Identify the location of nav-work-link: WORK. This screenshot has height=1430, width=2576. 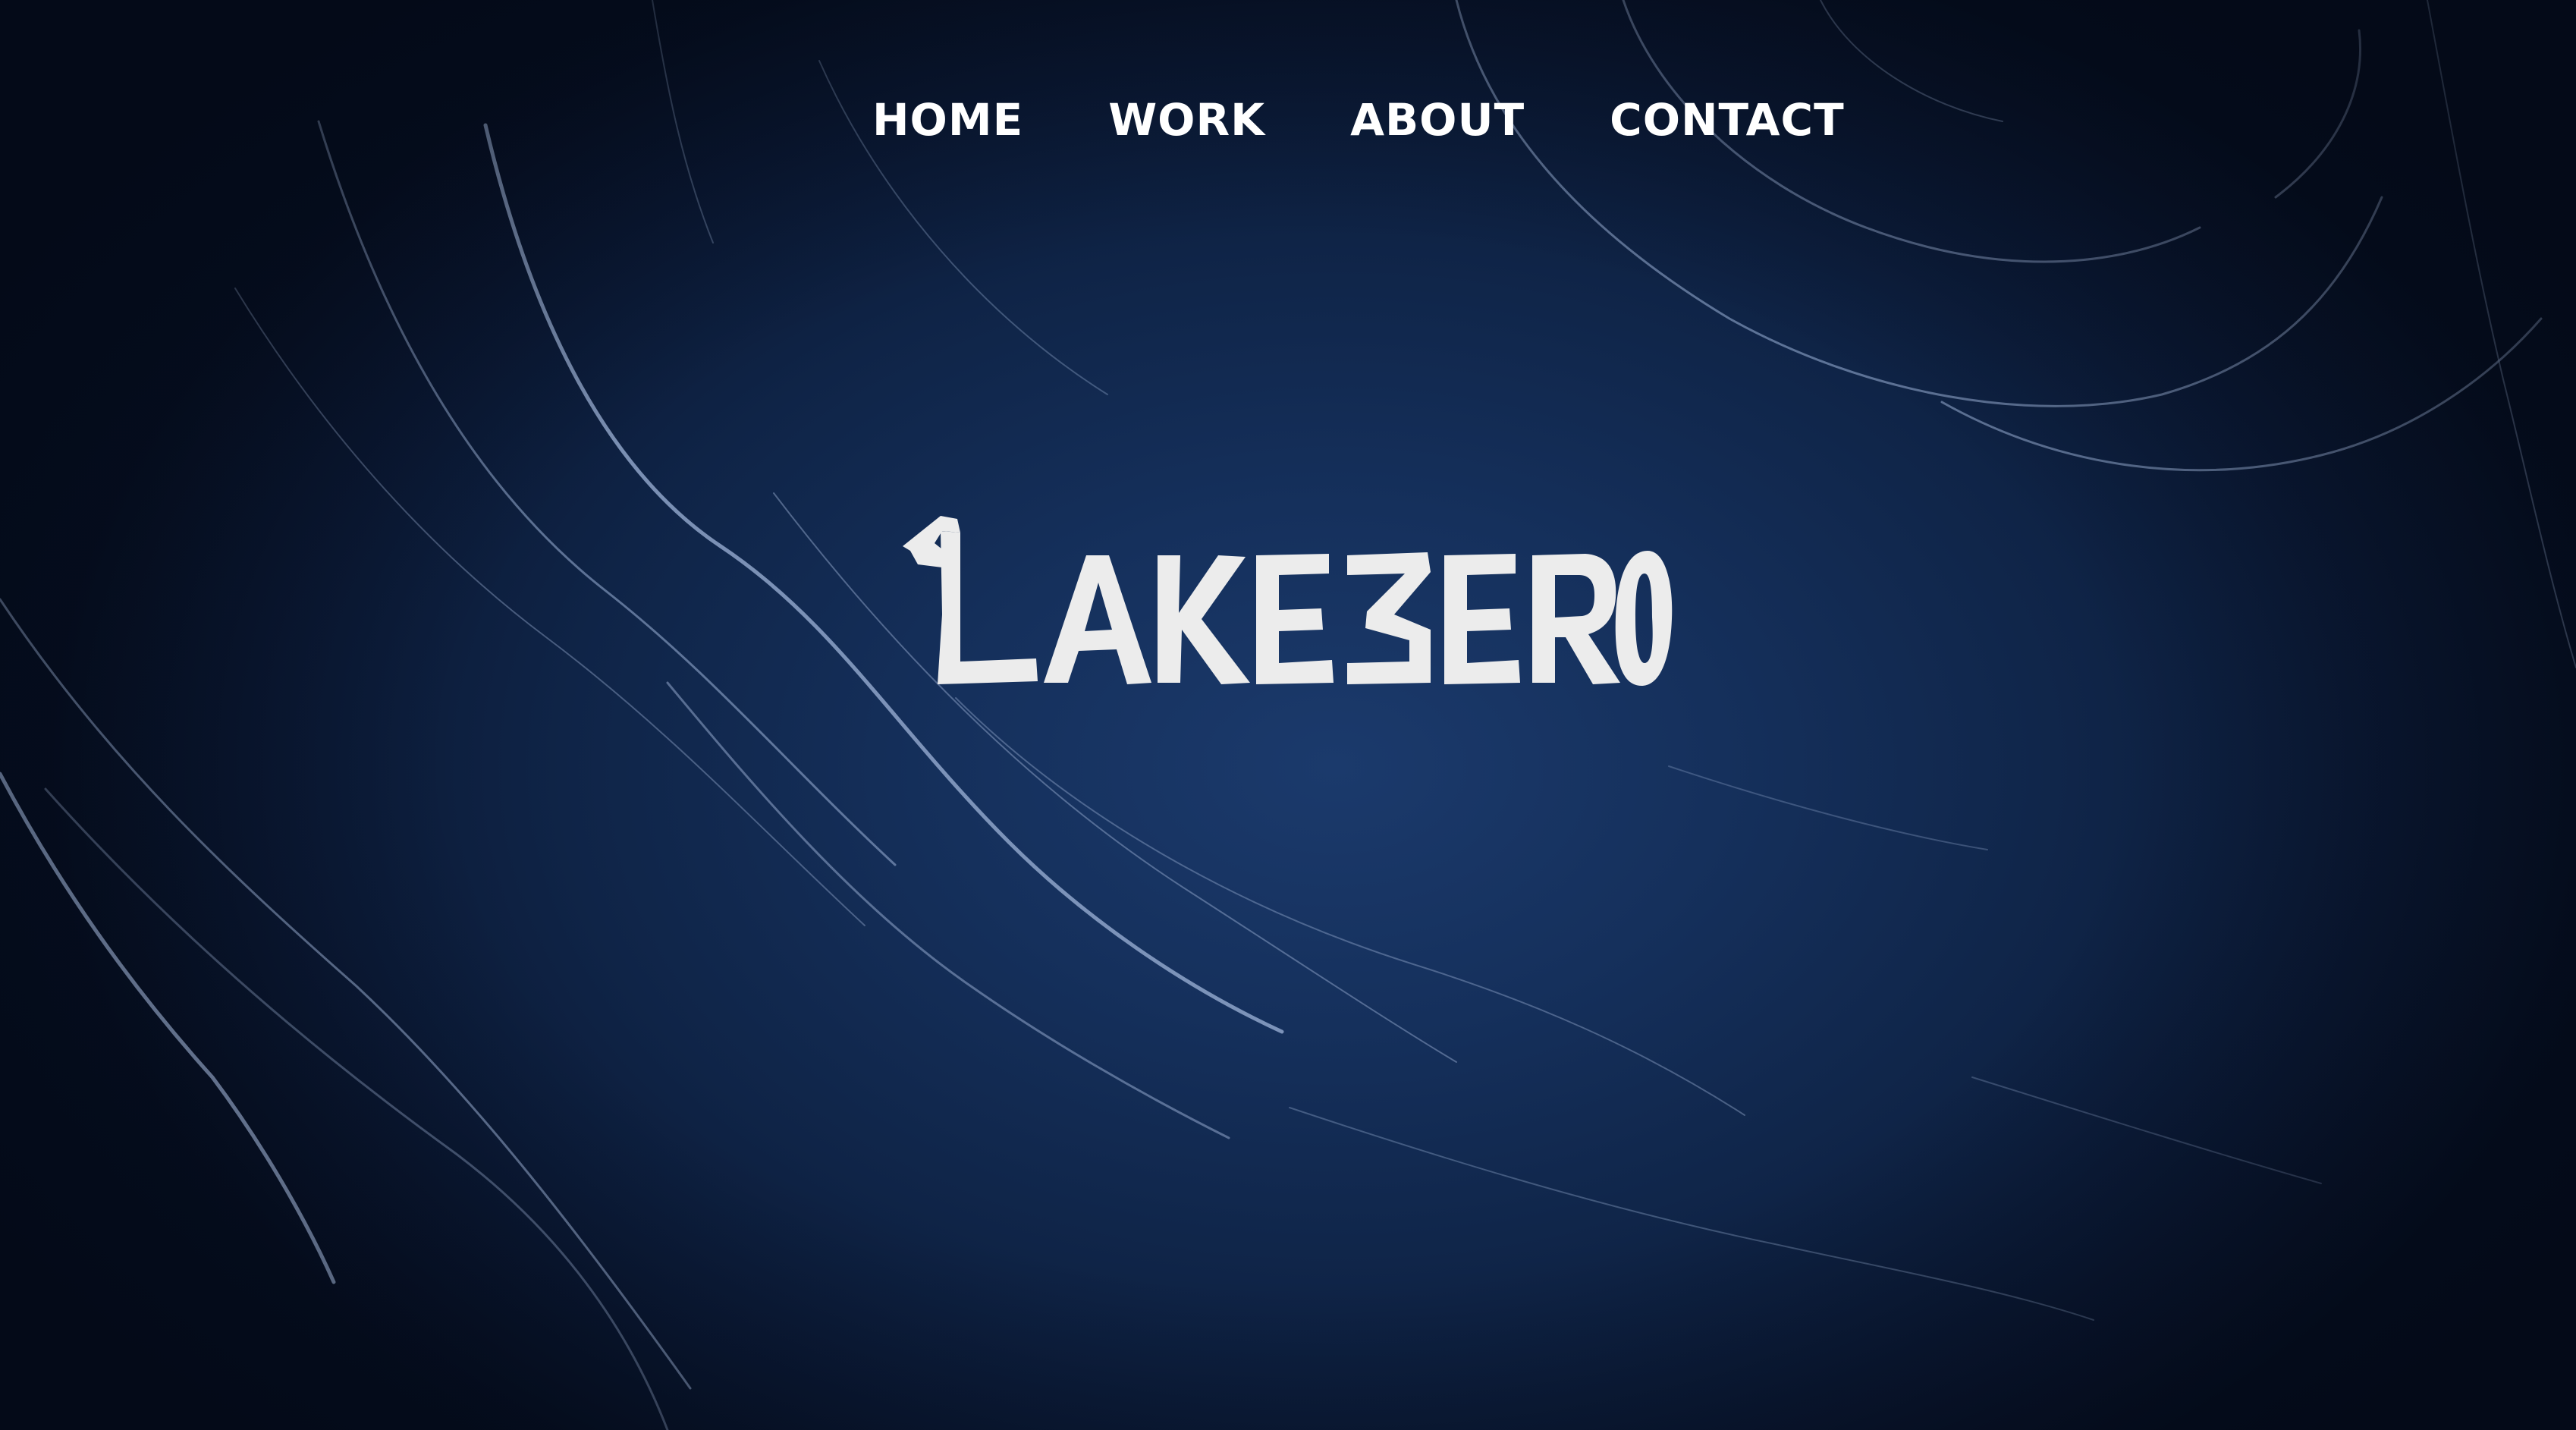
(1186, 120).